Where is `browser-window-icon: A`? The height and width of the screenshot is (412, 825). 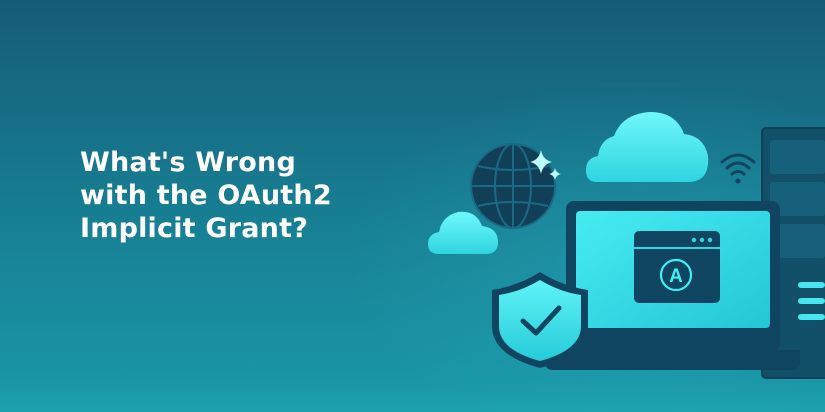
browser-window-icon: A is located at coordinates (677, 267).